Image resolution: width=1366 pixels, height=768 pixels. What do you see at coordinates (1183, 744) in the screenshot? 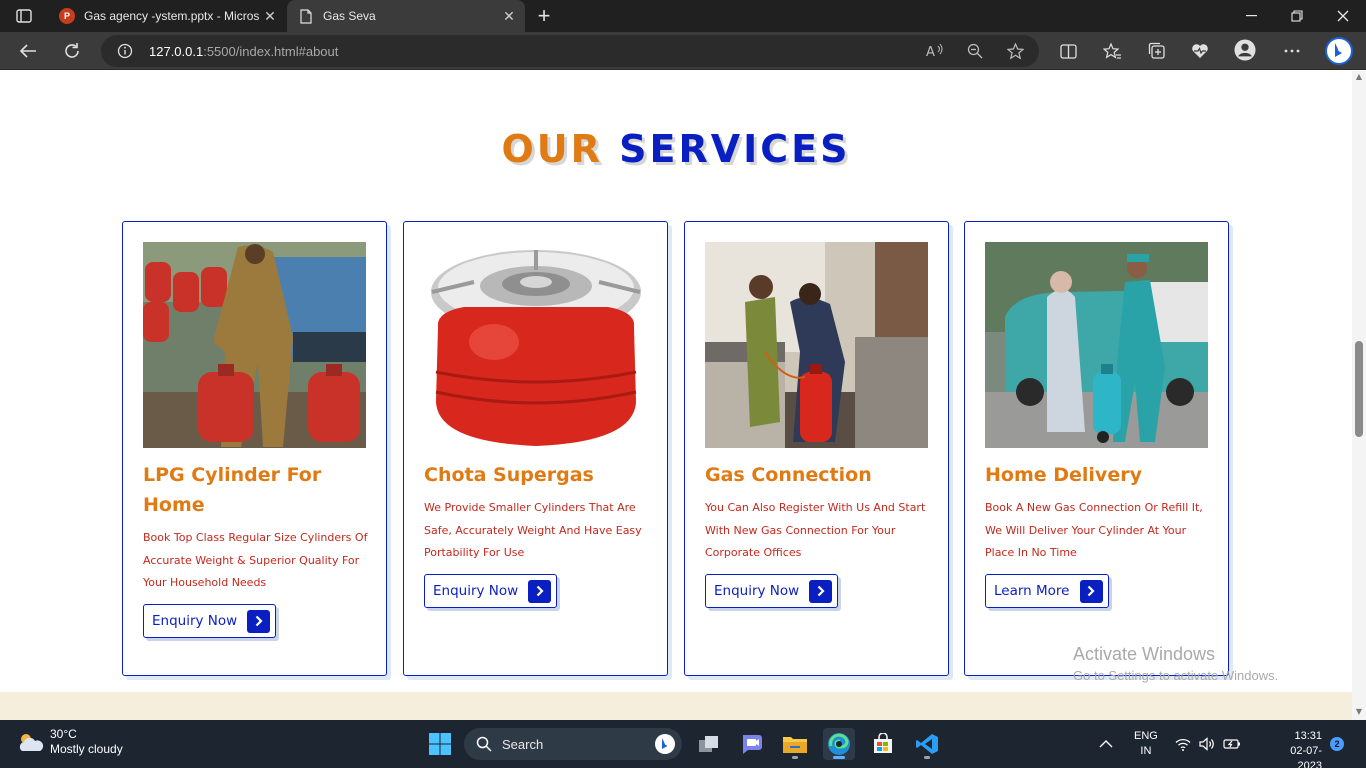
I see `wifi-icon` at bounding box center [1183, 744].